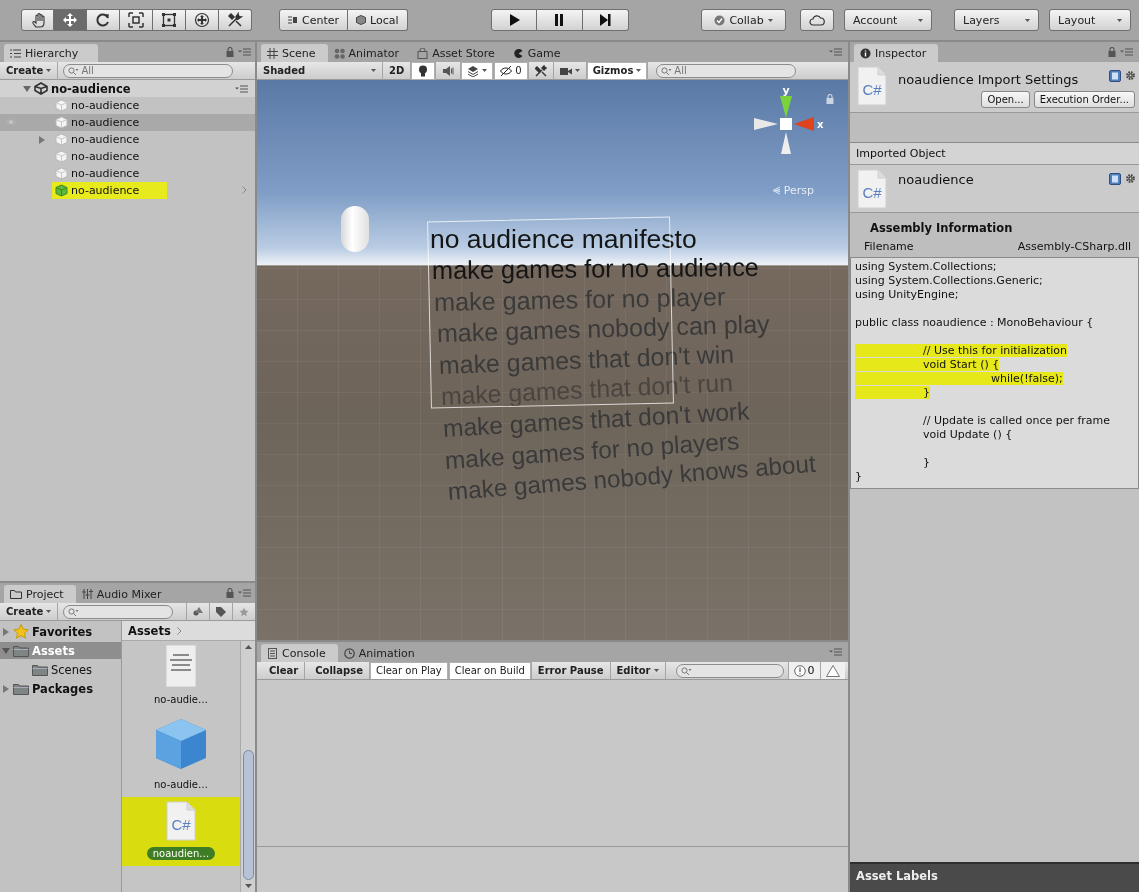 This screenshot has height=892, width=1139. What do you see at coordinates (339, 670) in the screenshot?
I see `console-toggle: Collapse` at bounding box center [339, 670].